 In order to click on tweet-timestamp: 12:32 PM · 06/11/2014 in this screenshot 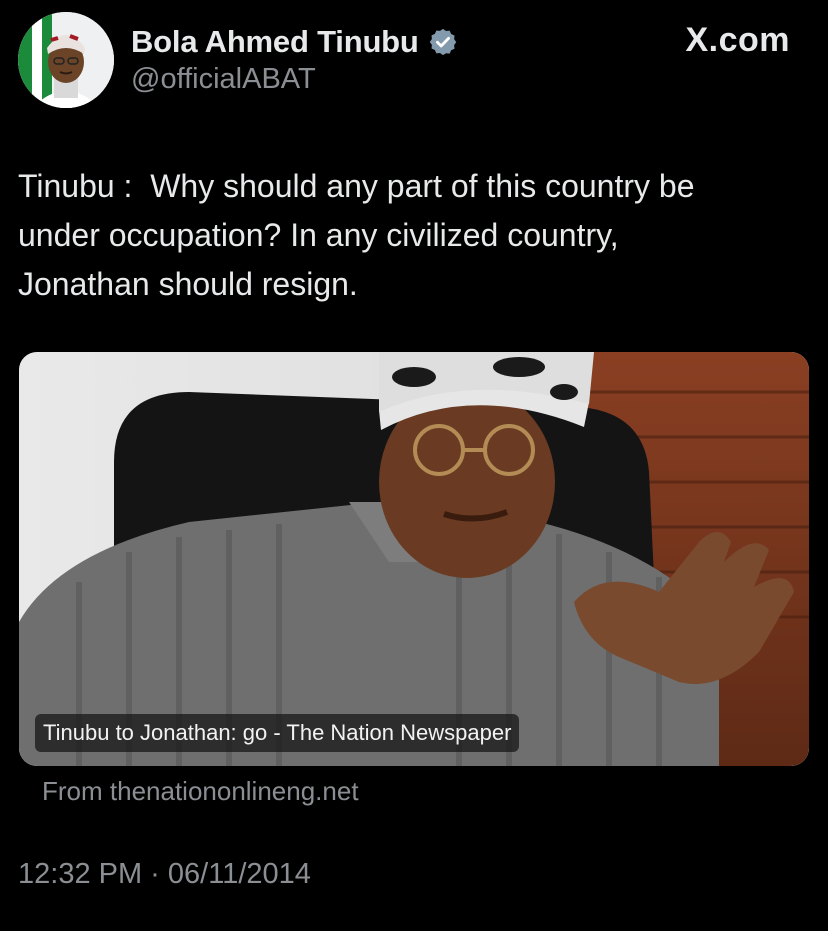, I will do `click(164, 874)`.